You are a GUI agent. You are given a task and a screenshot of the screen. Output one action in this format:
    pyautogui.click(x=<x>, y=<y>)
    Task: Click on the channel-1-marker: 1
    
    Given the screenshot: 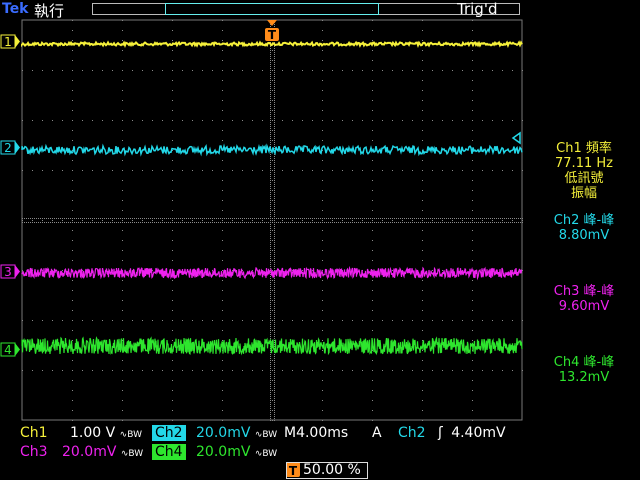 What is the action you would take?
    pyautogui.click(x=10, y=41)
    